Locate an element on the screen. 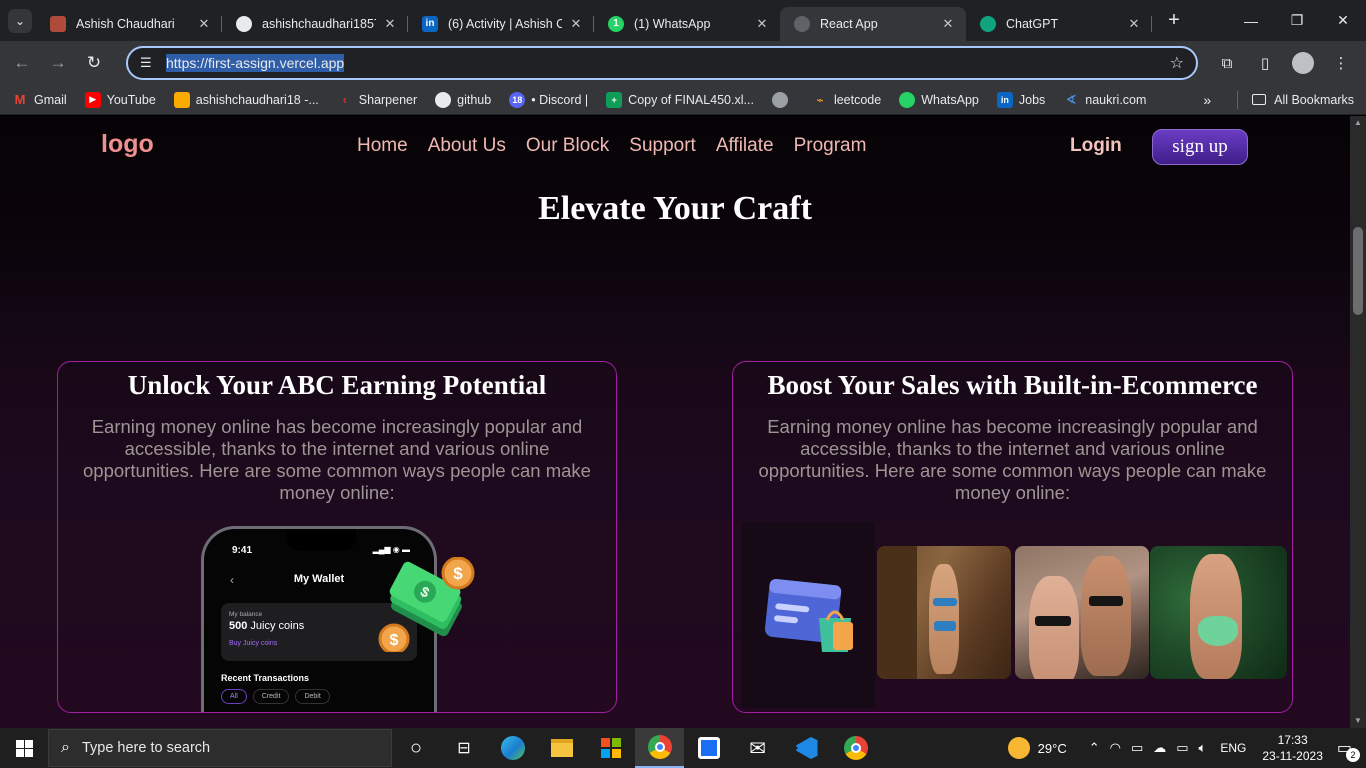  filter-all: All is located at coordinates (234, 696).